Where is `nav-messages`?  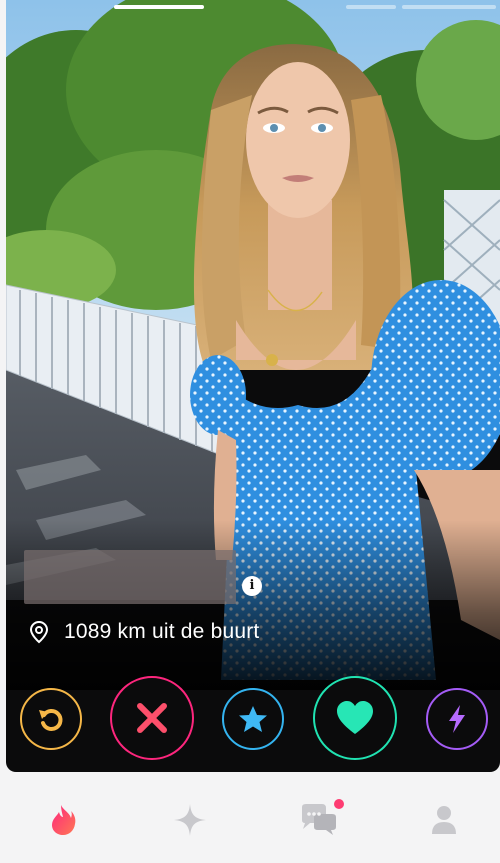 nav-messages is located at coordinates (321, 819).